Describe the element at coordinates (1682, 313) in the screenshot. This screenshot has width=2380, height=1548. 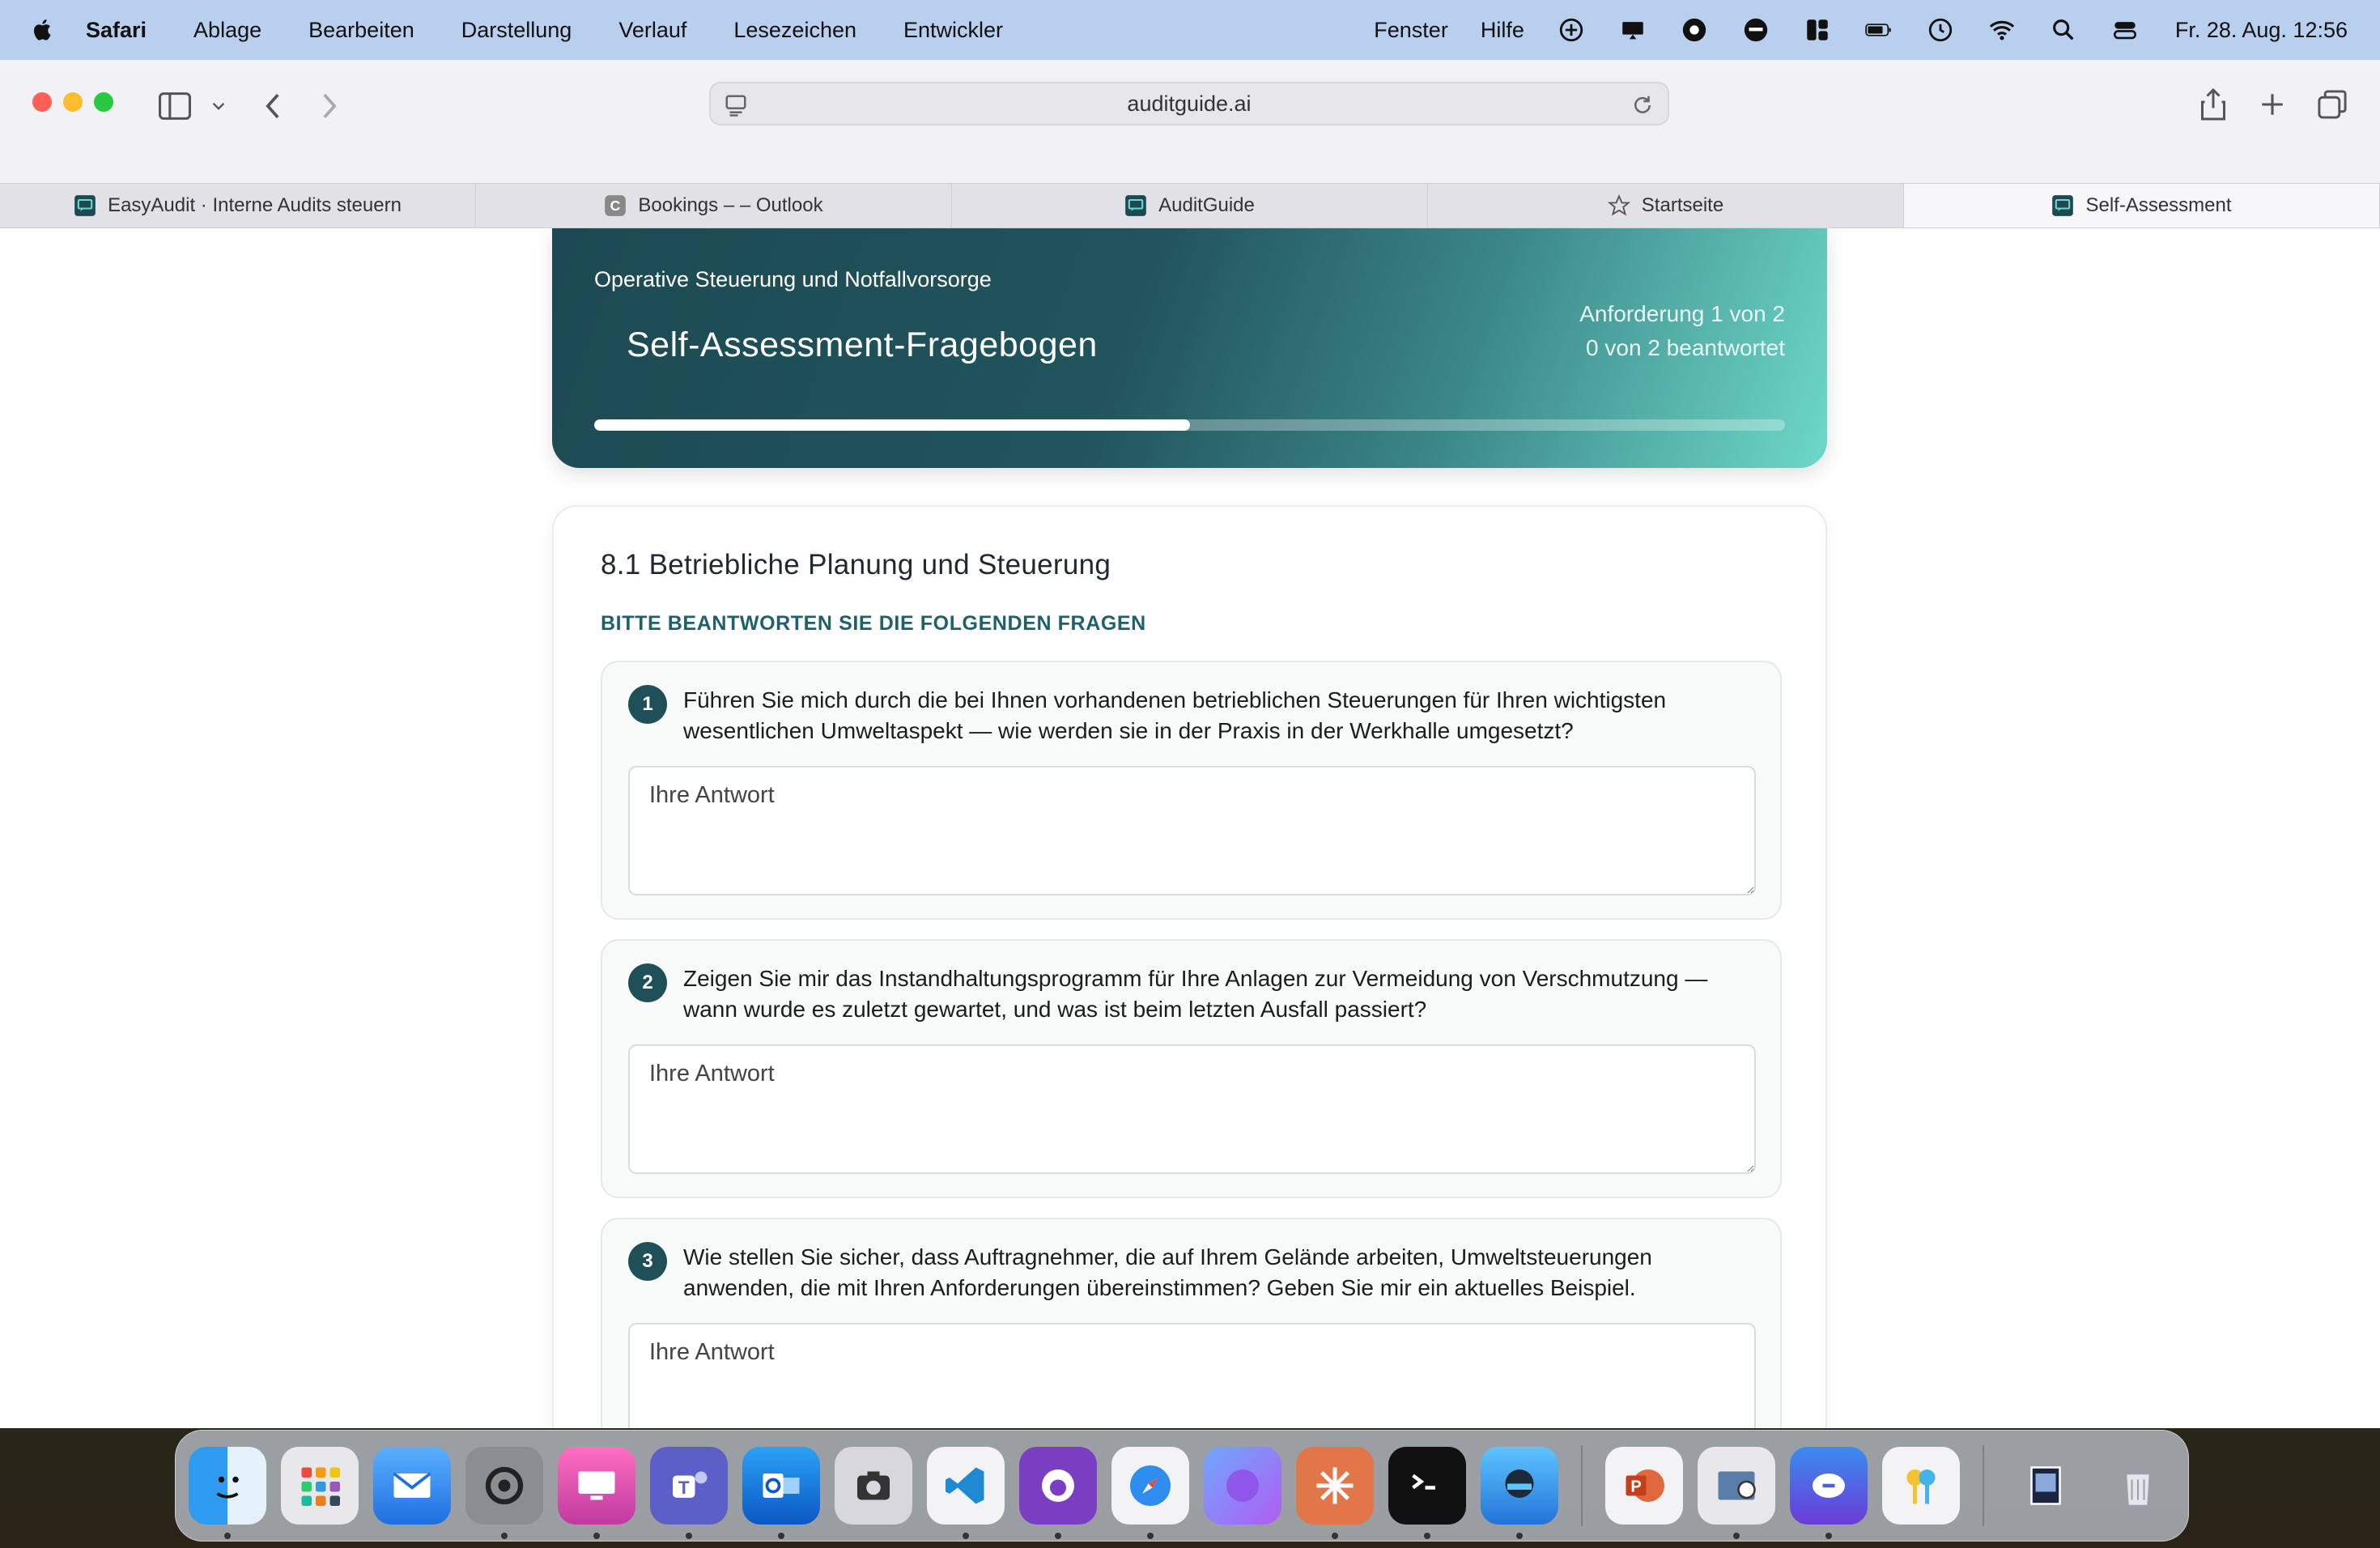
I see `requirement-counter: Anforderung 1 von 2` at that location.